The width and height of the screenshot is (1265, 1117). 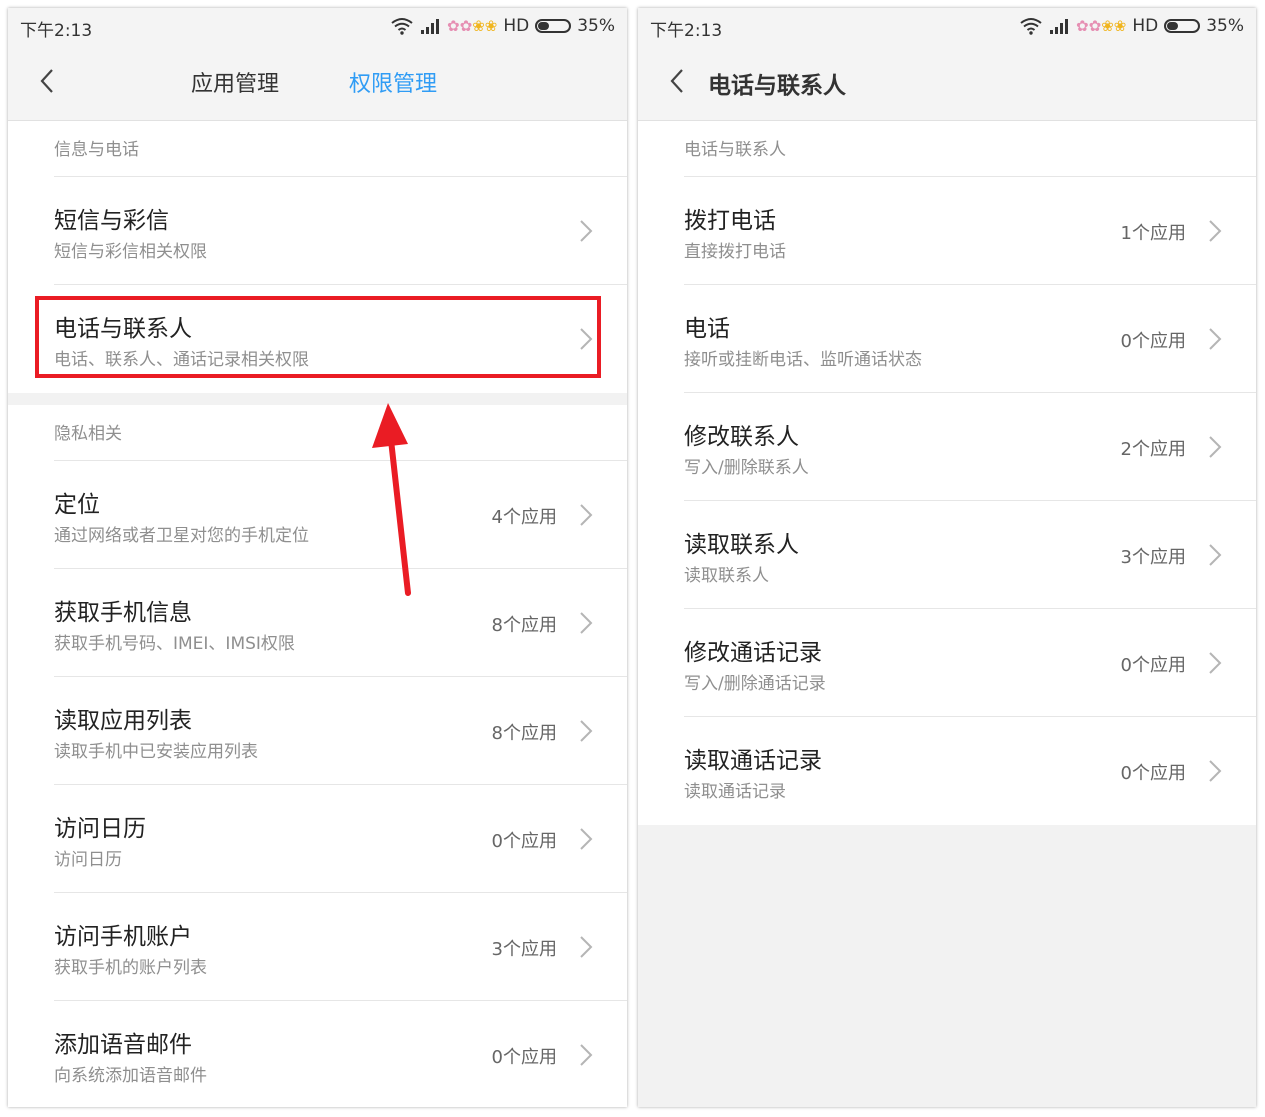 What do you see at coordinates (123, 721) in the screenshot?
I see `list-item-title: 读取应用列表` at bounding box center [123, 721].